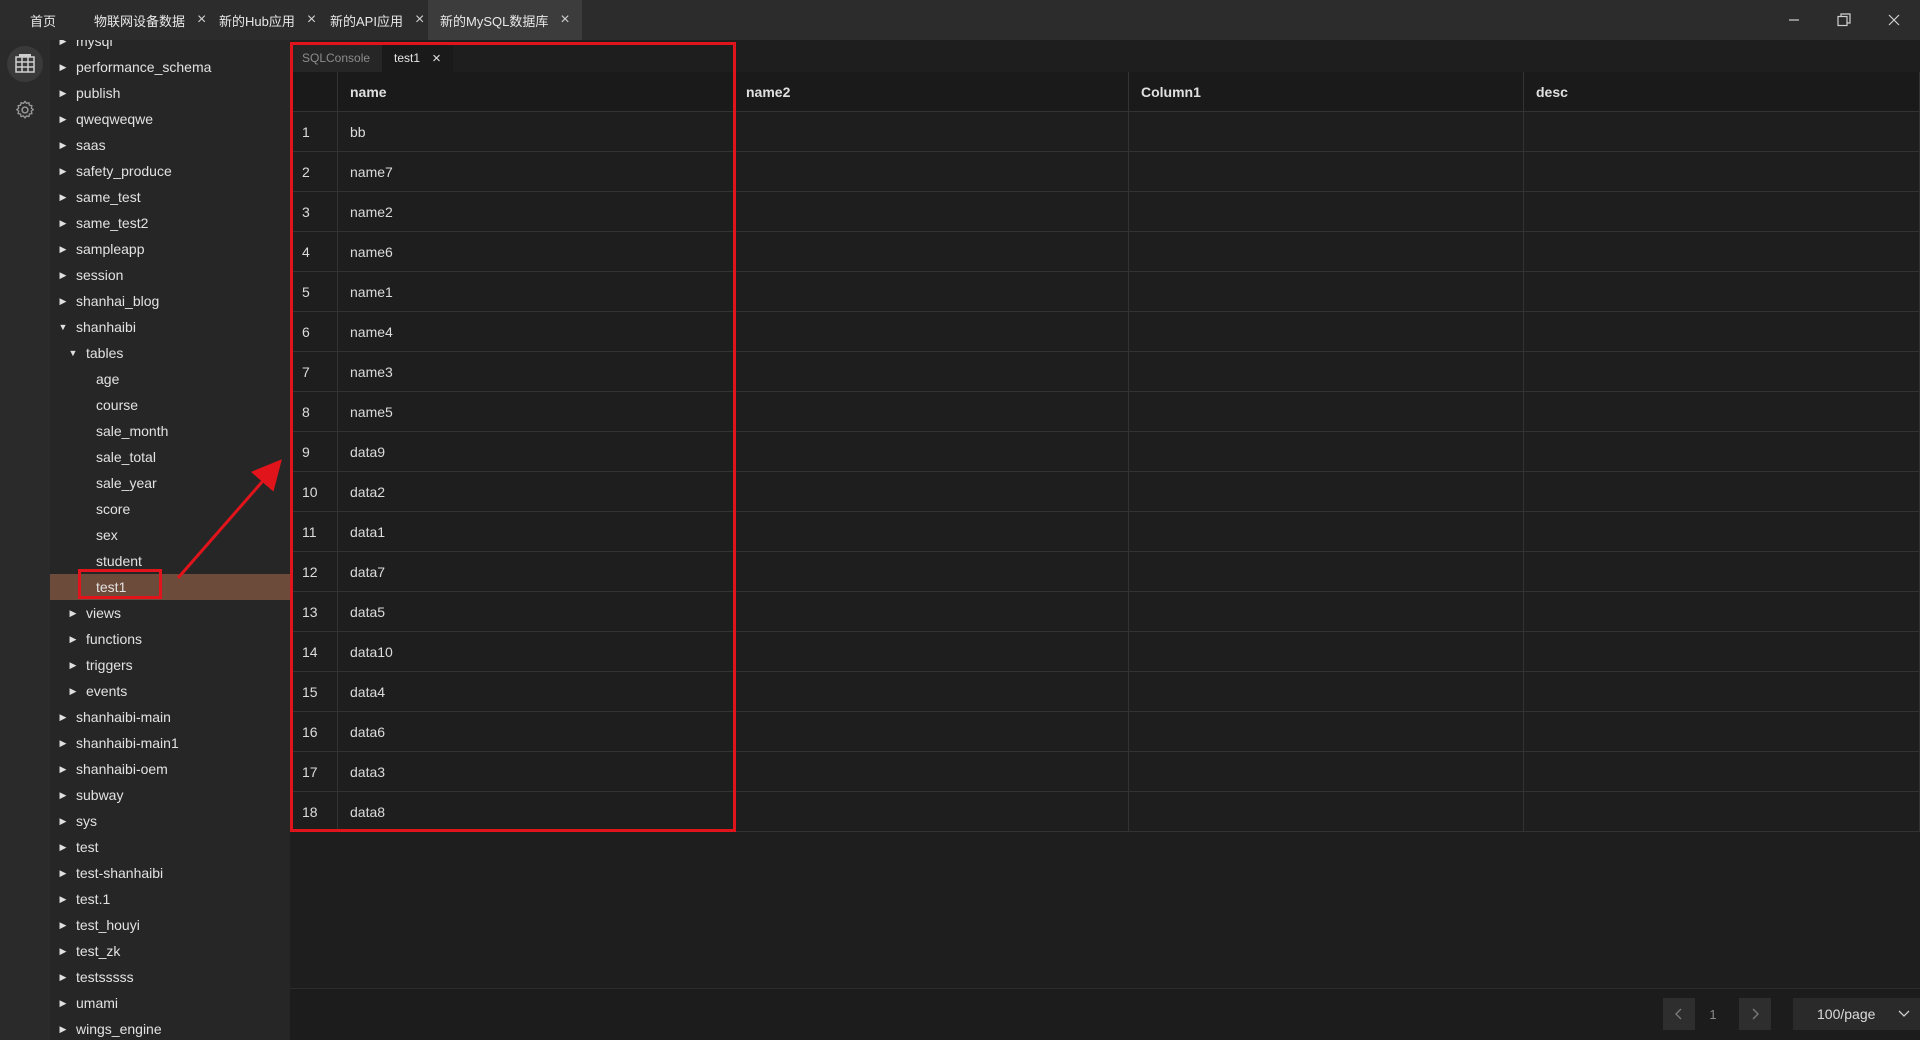 The image size is (1920, 1040). I want to click on table-row: 5 name1, so click(1105, 292).